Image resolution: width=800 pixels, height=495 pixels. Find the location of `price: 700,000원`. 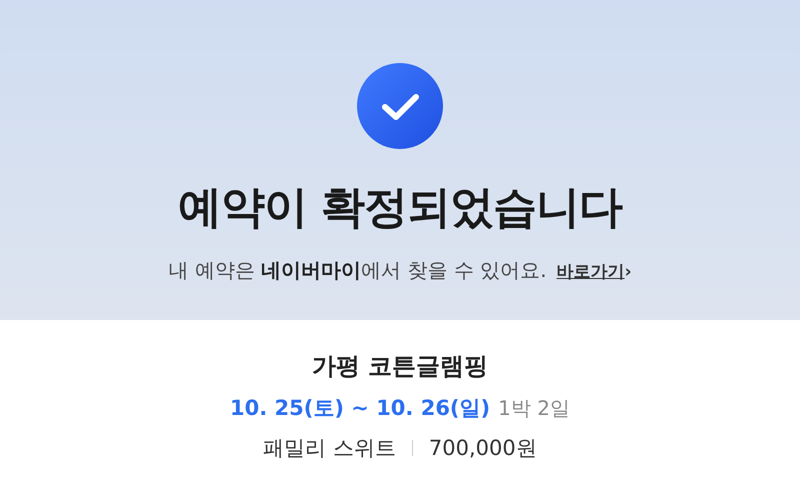

price: 700,000원 is located at coordinates (482, 448).